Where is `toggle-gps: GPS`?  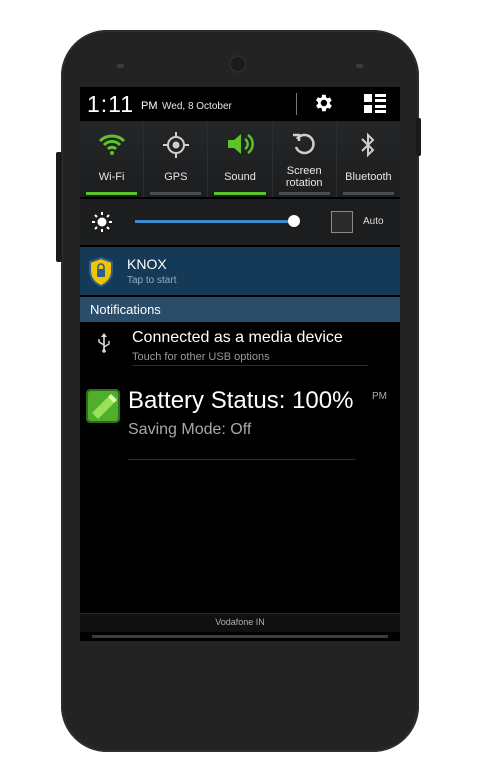 toggle-gps: GPS is located at coordinates (176, 159).